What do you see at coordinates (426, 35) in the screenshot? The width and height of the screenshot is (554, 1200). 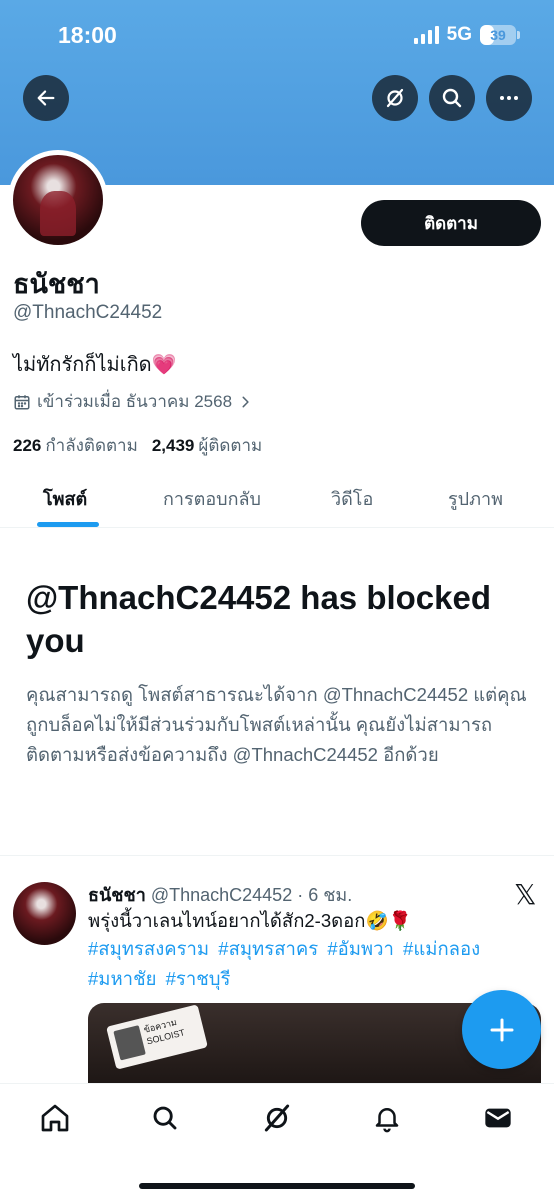 I see `cellular-signal-icon` at bounding box center [426, 35].